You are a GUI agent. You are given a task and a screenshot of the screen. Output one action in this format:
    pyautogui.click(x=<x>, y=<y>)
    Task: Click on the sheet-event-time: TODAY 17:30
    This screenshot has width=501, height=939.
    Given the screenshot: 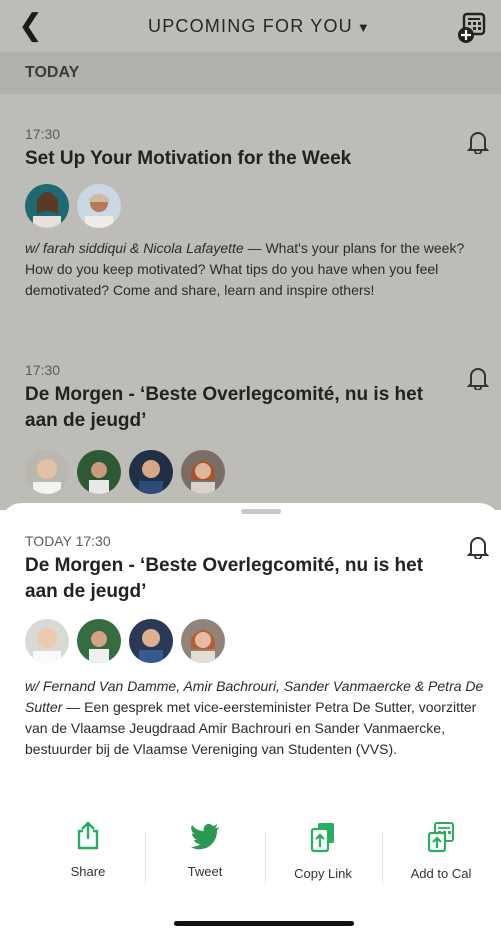 What is the action you would take?
    pyautogui.click(x=68, y=541)
    